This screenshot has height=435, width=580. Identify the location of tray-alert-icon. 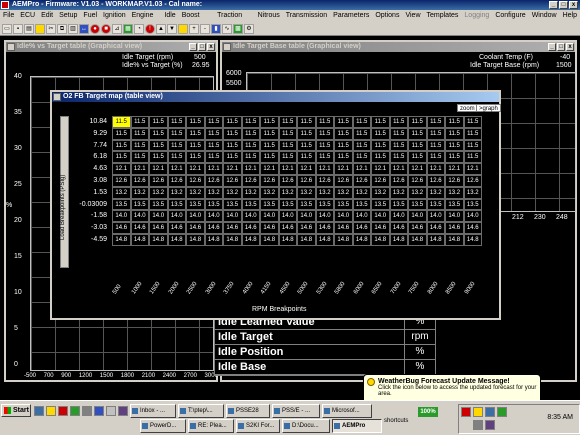
(466, 412).